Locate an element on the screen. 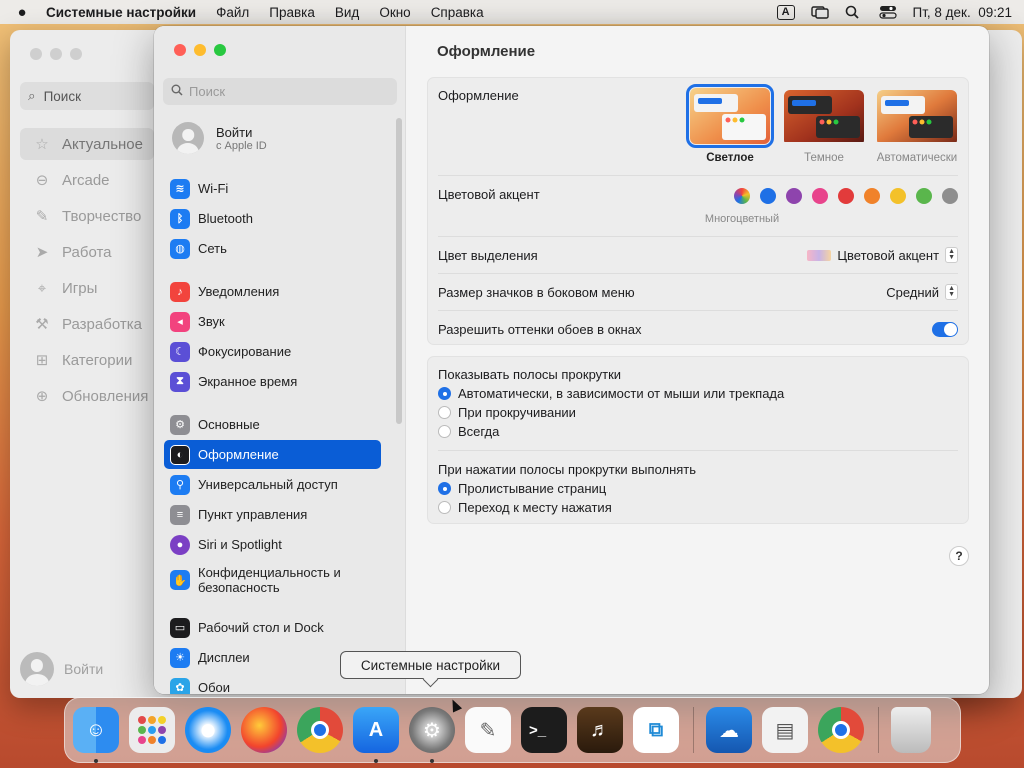 This screenshot has height=768, width=1024. click-option-page: Пролистывание страниц is located at coordinates (698, 488).